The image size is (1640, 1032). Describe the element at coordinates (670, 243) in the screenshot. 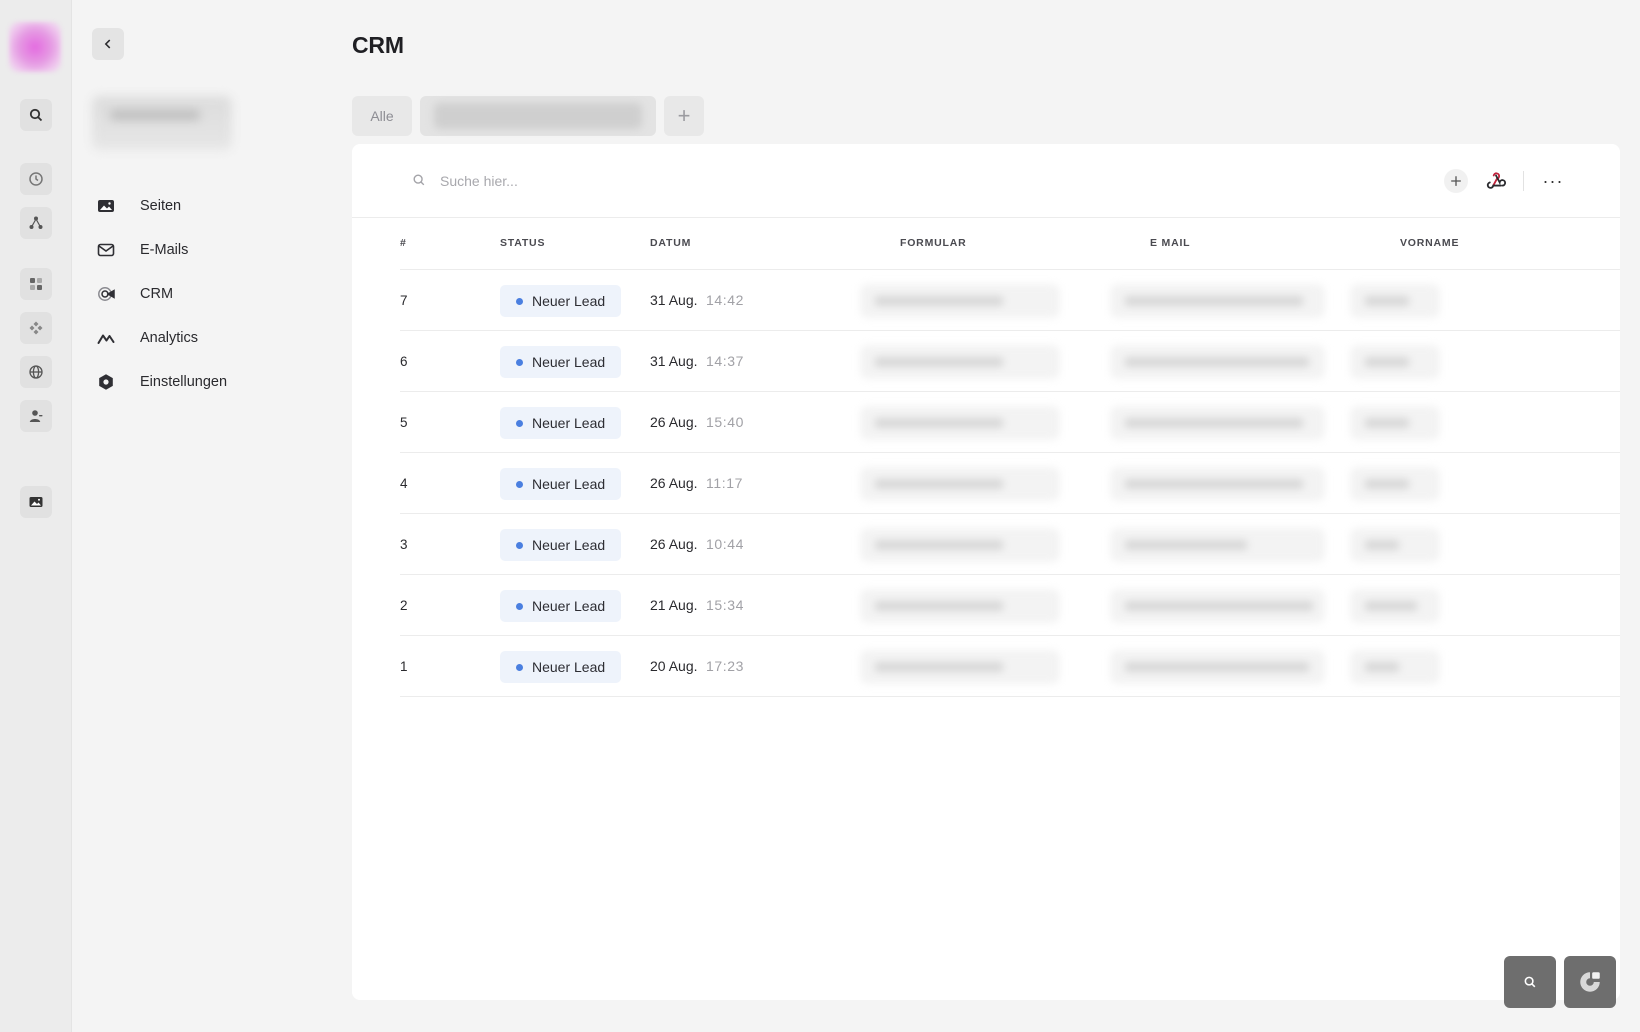

I see `column-header-datum: DATUM` at that location.